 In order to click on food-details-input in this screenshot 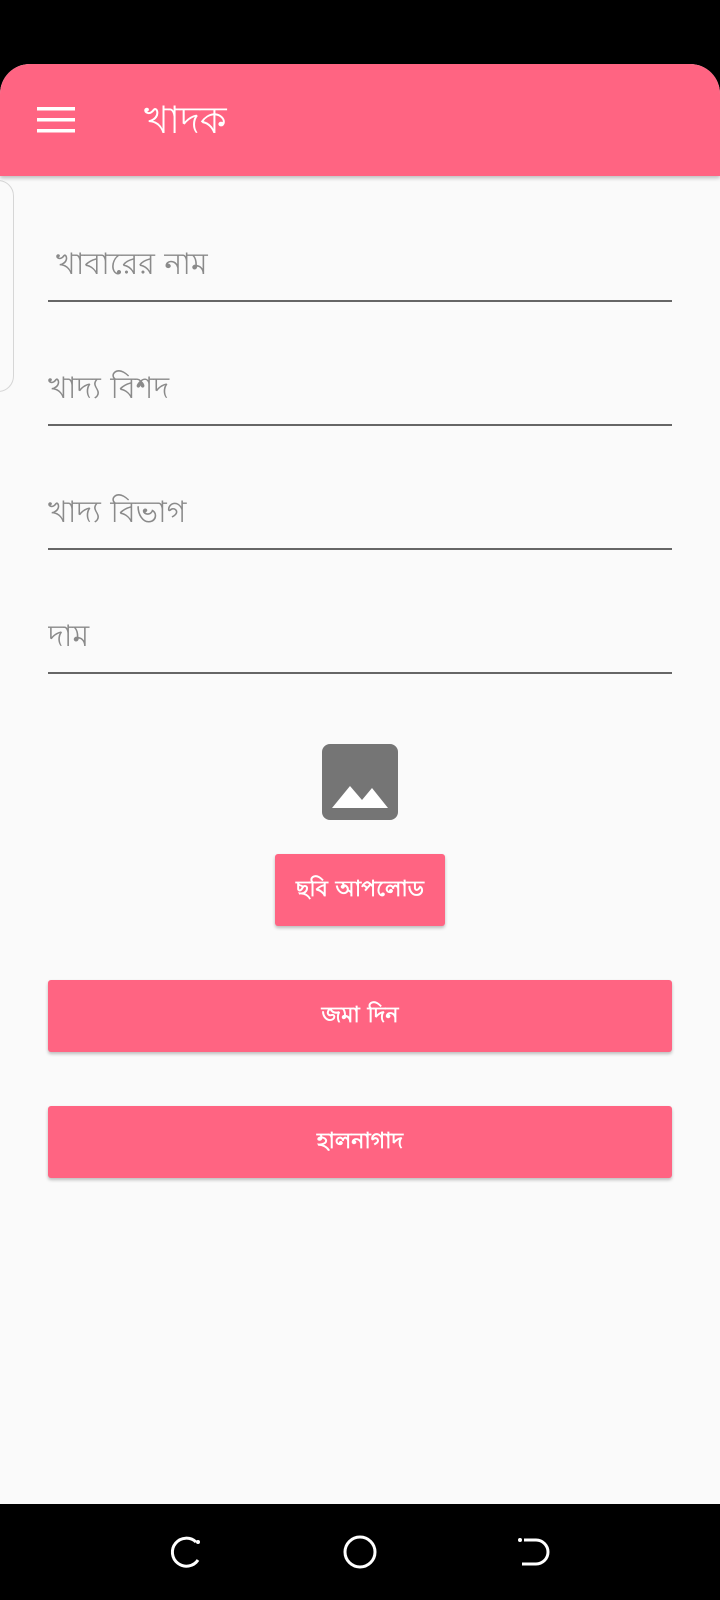, I will do `click(360, 394)`.